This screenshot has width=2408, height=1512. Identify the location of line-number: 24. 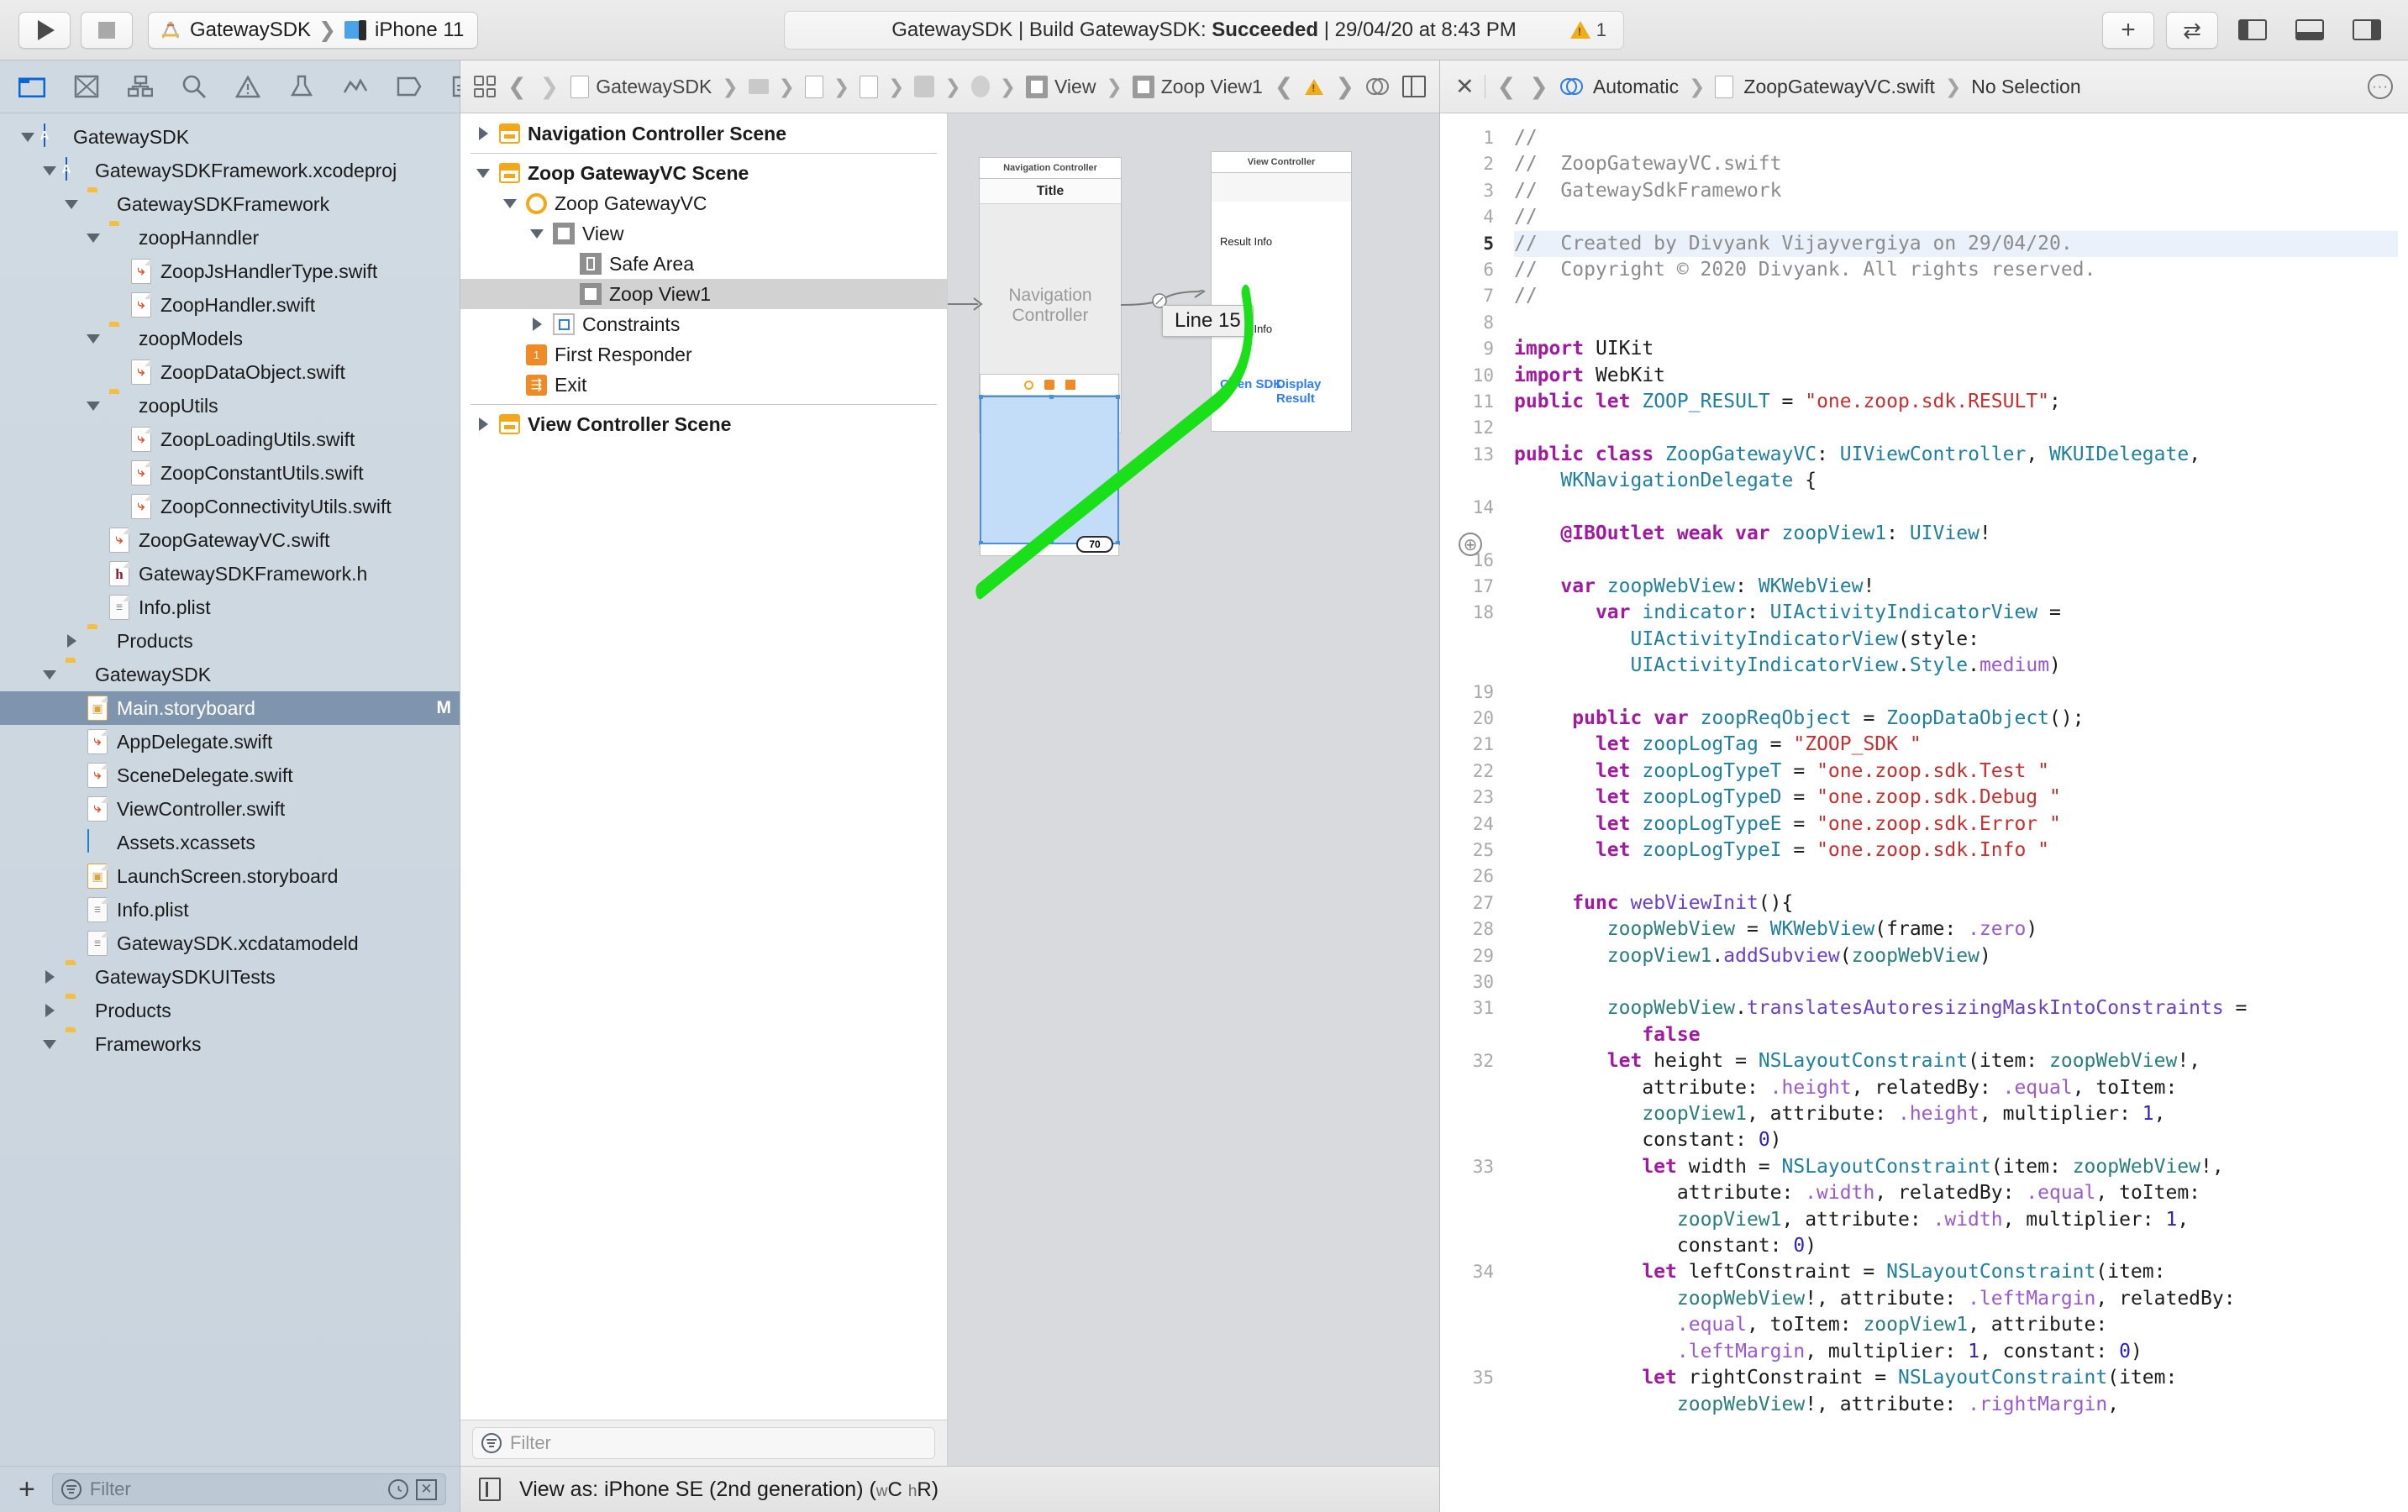
(1467, 824).